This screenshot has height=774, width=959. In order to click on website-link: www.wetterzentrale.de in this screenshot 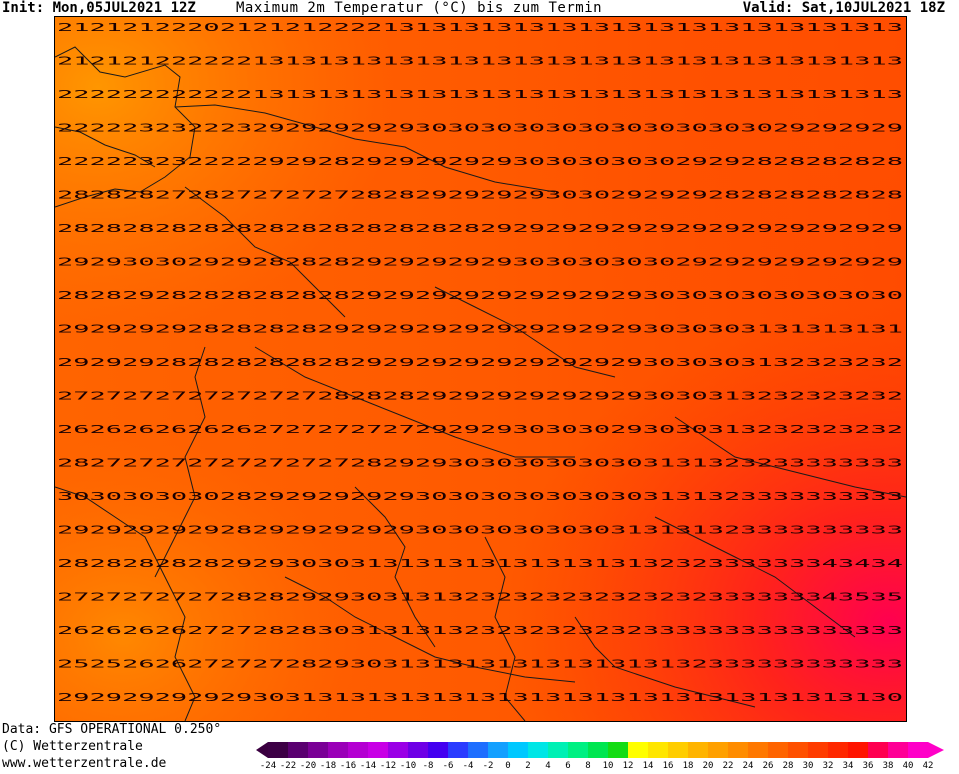, I will do `click(84, 764)`.